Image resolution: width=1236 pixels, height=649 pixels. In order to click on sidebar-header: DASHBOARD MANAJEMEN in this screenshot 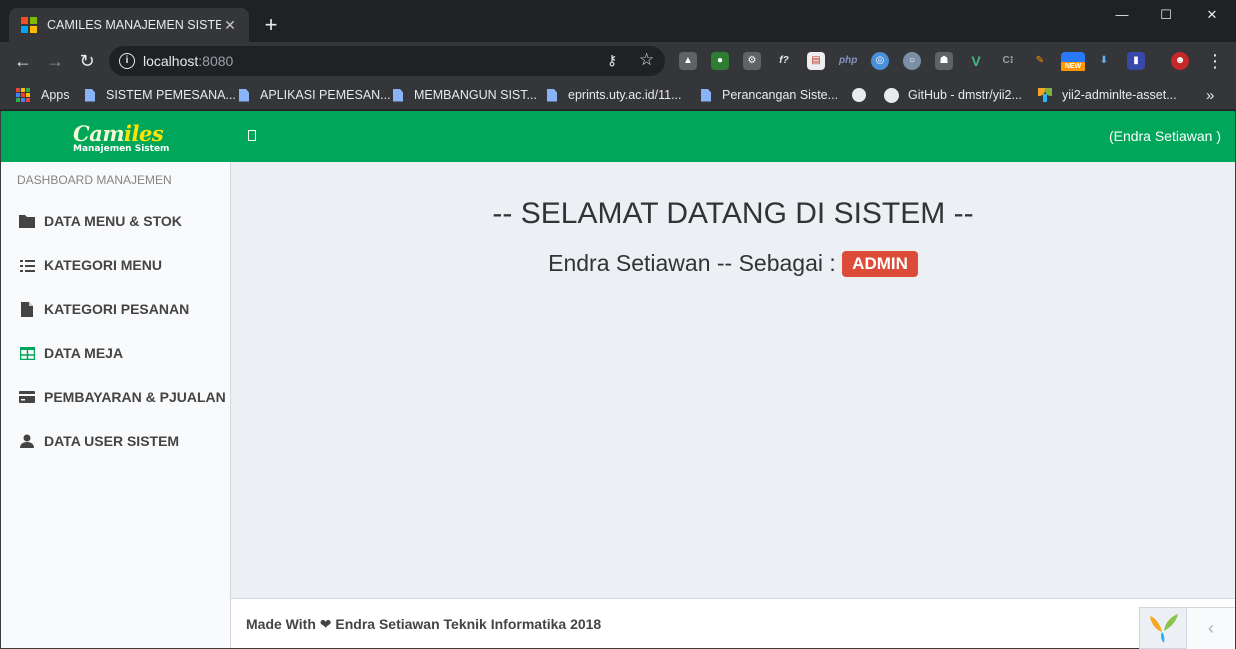, I will do `click(94, 180)`.